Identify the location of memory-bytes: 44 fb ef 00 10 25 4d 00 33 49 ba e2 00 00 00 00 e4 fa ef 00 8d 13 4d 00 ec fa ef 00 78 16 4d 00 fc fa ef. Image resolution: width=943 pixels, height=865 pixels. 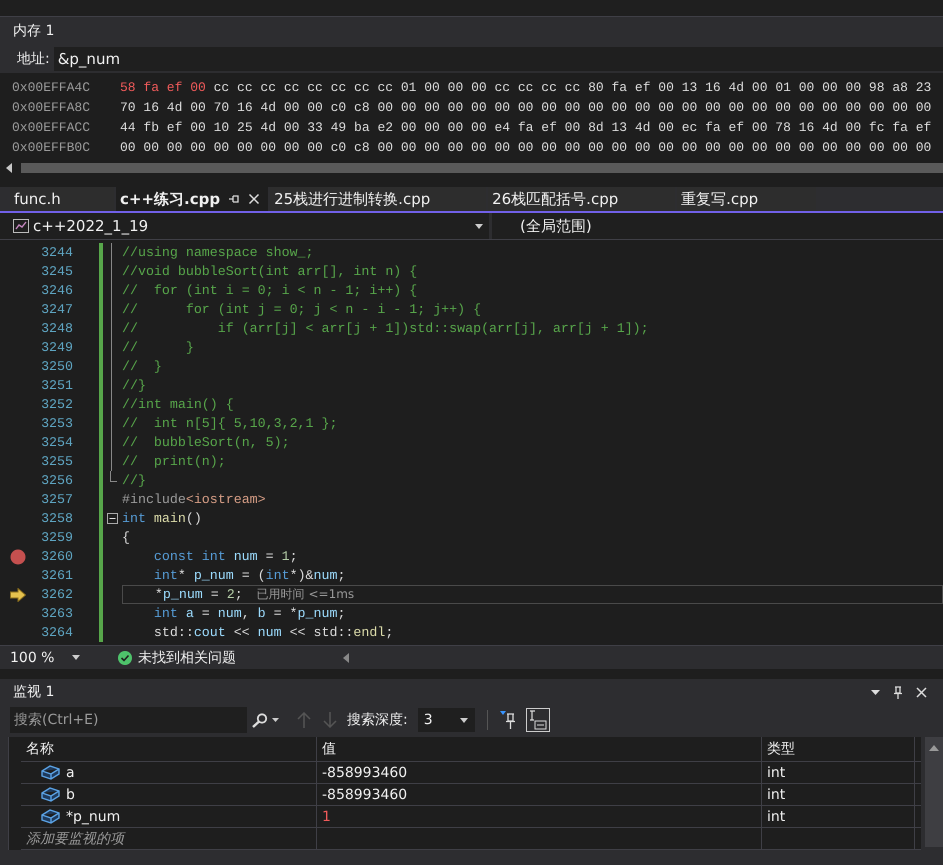
(526, 127).